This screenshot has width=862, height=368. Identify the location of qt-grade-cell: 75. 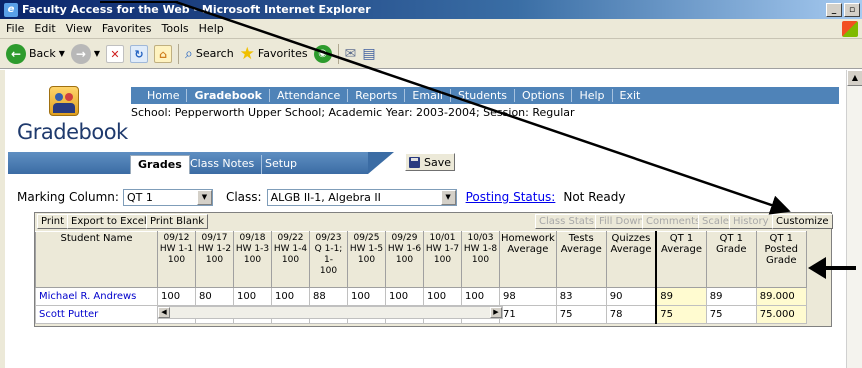
(731, 314).